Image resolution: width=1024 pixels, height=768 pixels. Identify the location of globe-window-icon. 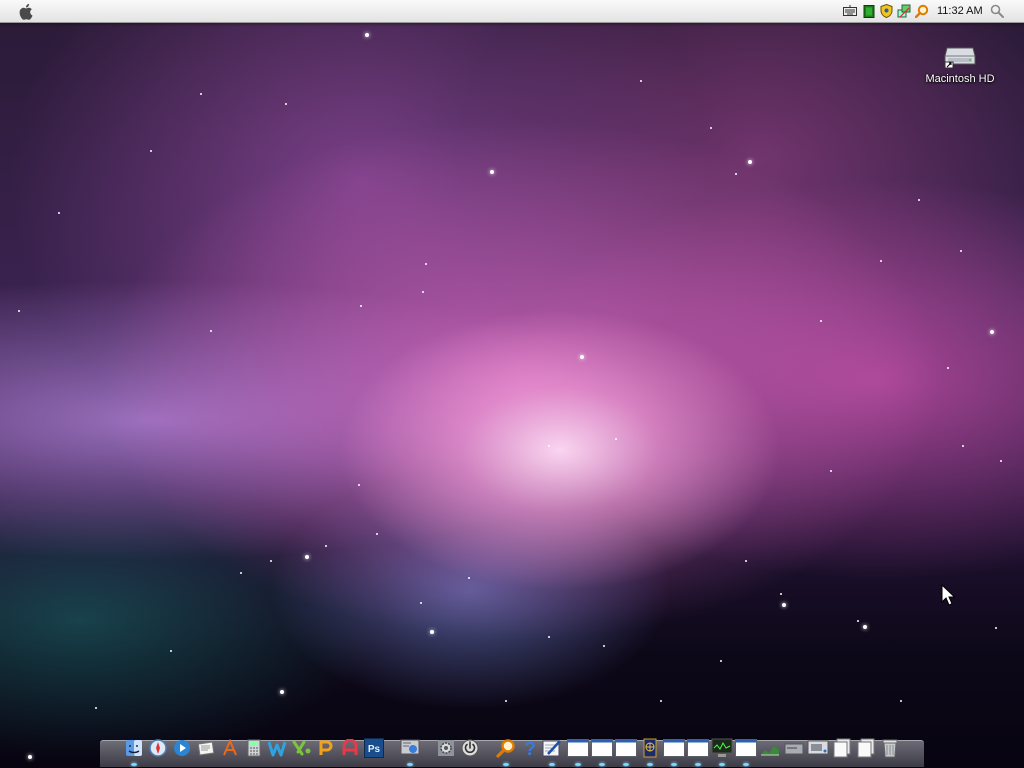
(650, 748).